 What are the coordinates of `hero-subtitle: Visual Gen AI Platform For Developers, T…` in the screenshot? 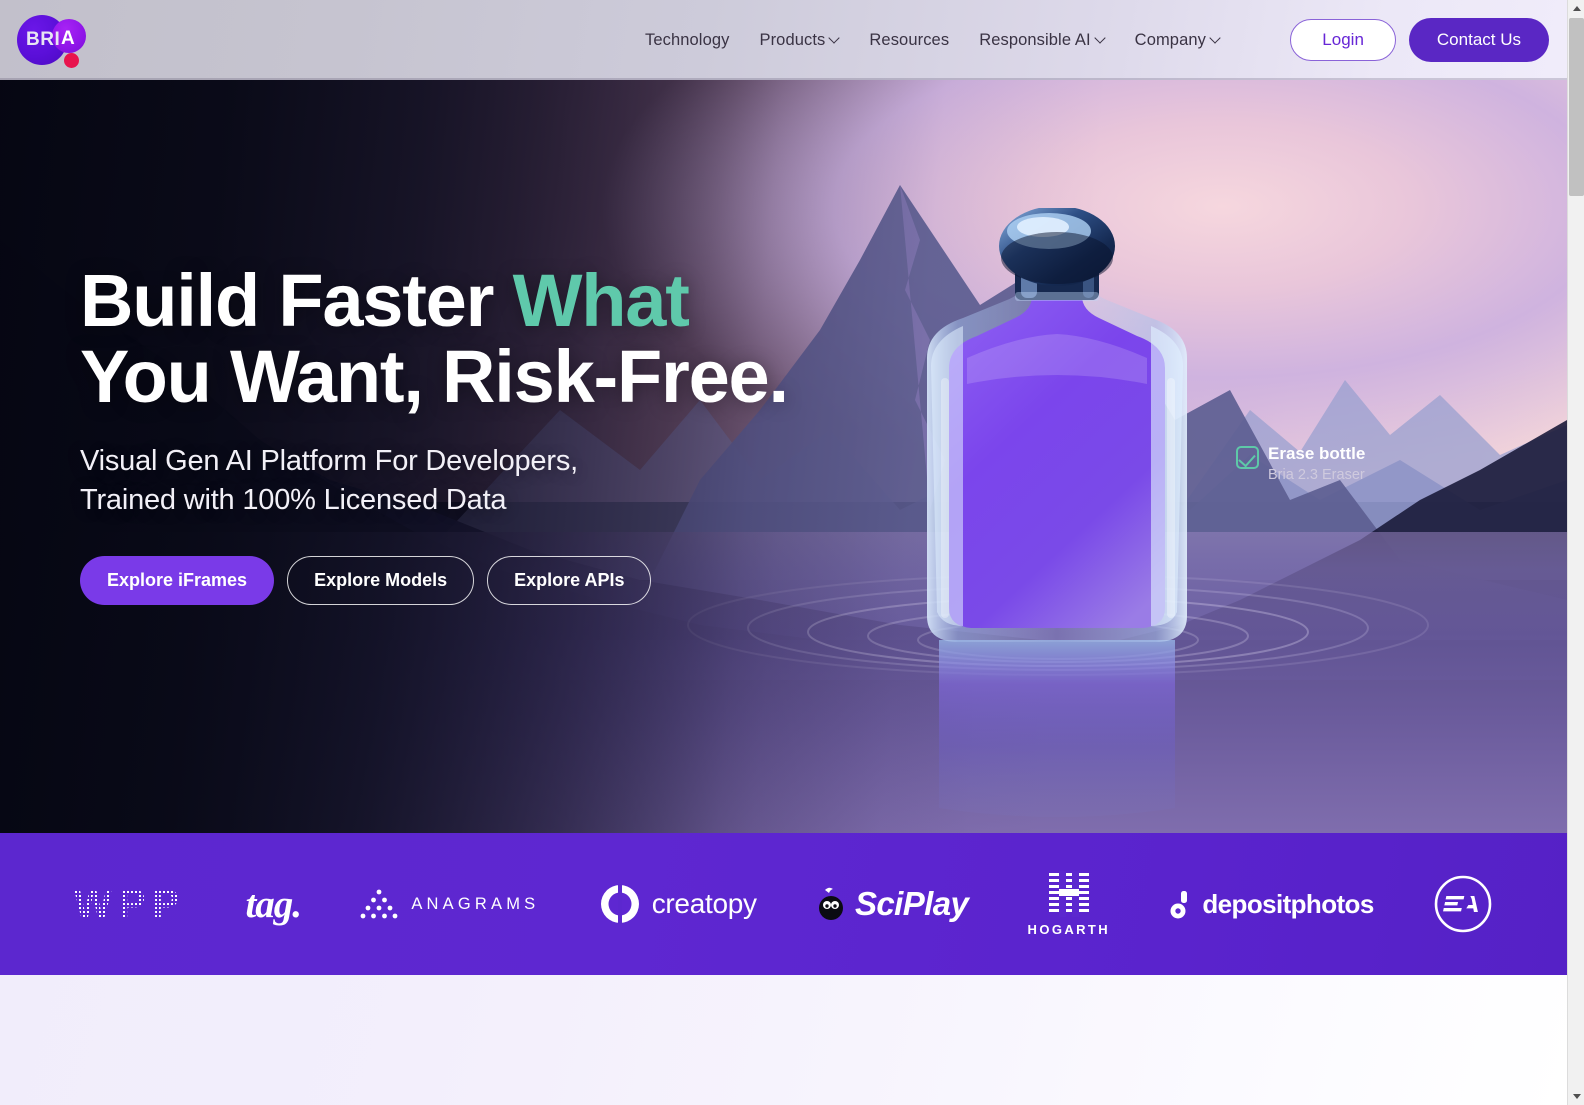 It's located at (434, 480).